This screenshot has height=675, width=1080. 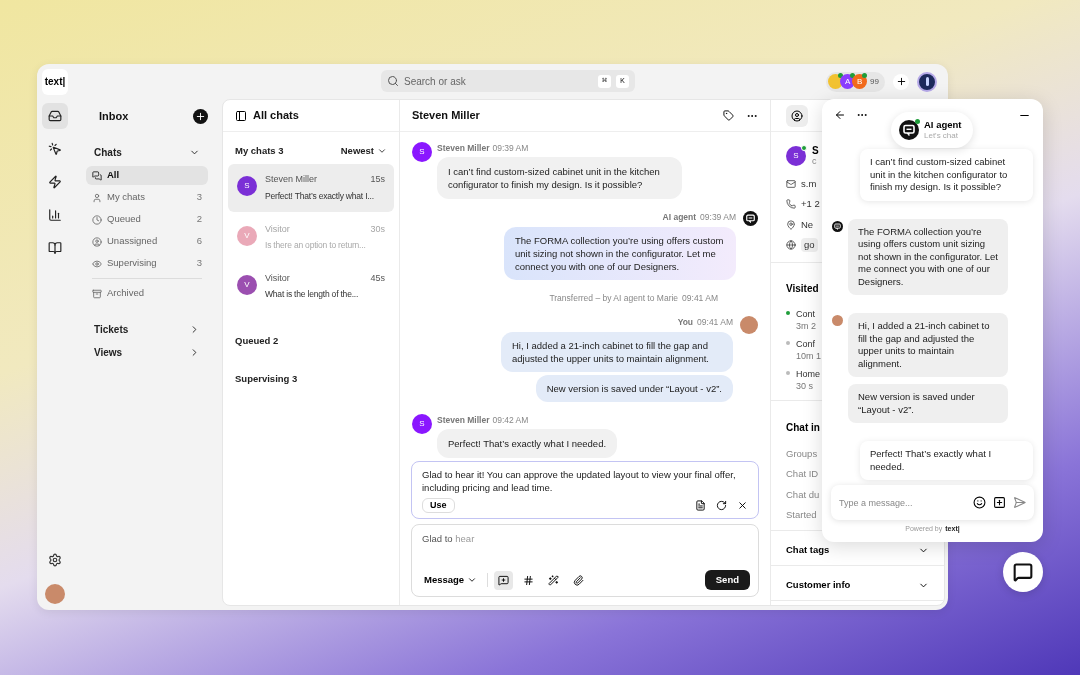 What do you see at coordinates (97, 219) in the screenshot?
I see `clock-icon` at bounding box center [97, 219].